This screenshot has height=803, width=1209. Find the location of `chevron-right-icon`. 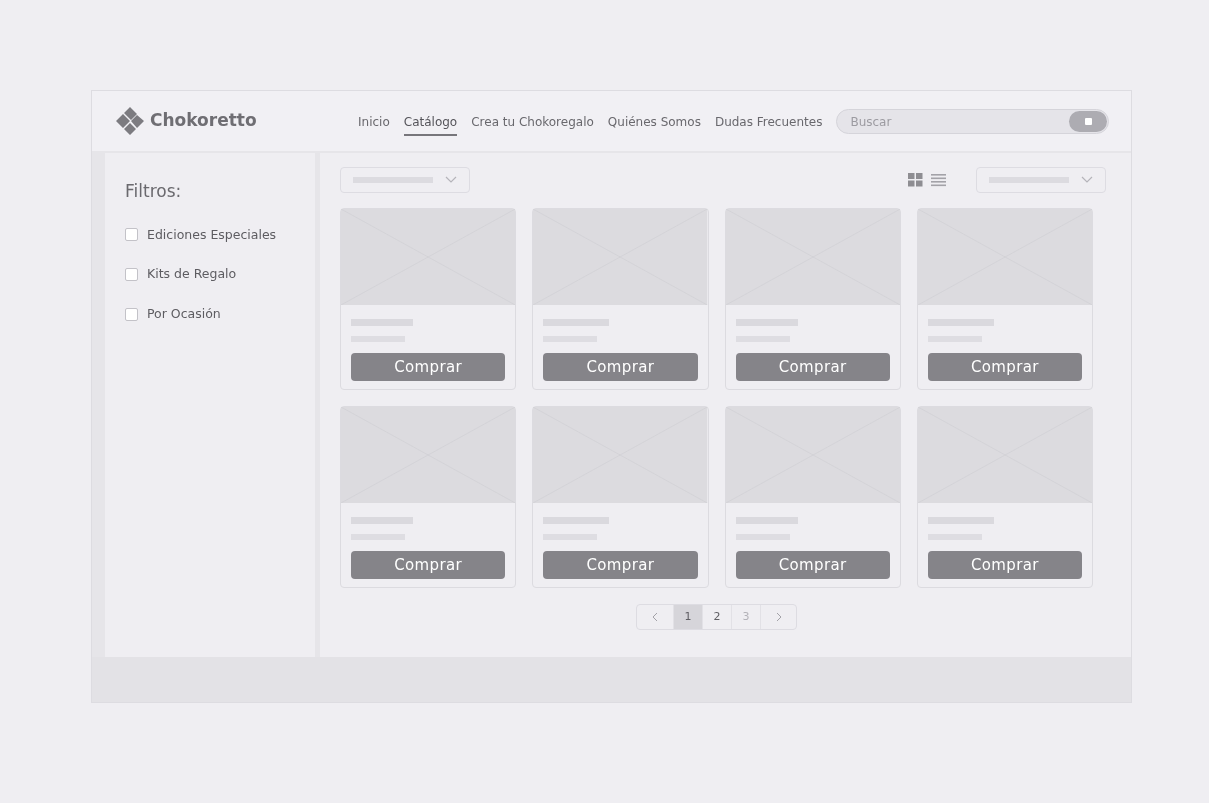

chevron-right-icon is located at coordinates (778, 617).